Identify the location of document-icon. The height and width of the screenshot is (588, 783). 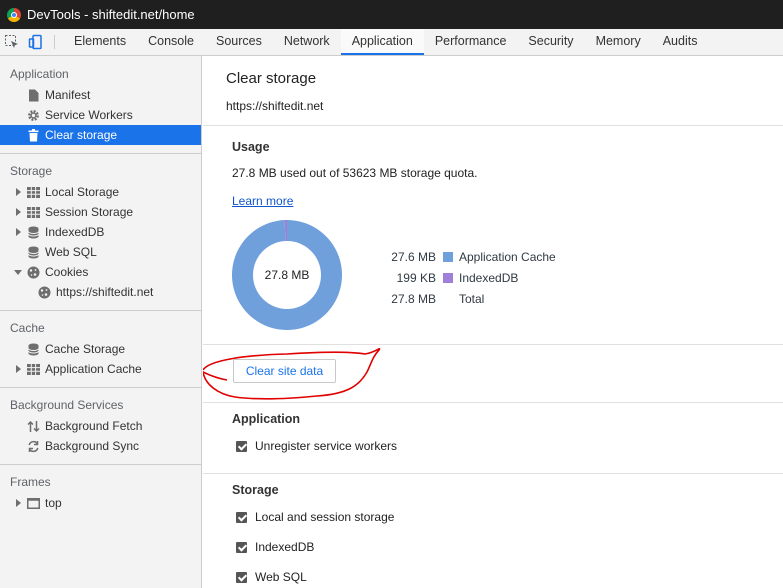
(33, 95).